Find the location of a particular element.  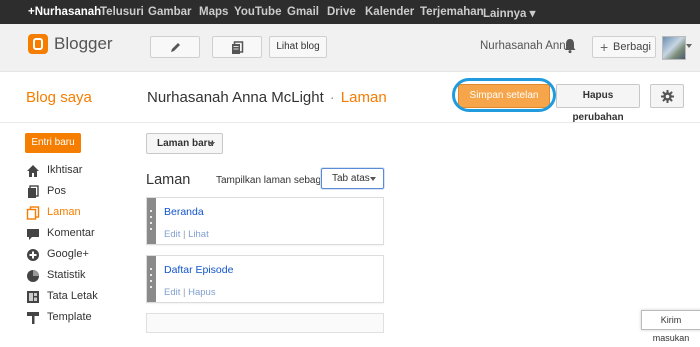

template-icon is located at coordinates (33, 318).